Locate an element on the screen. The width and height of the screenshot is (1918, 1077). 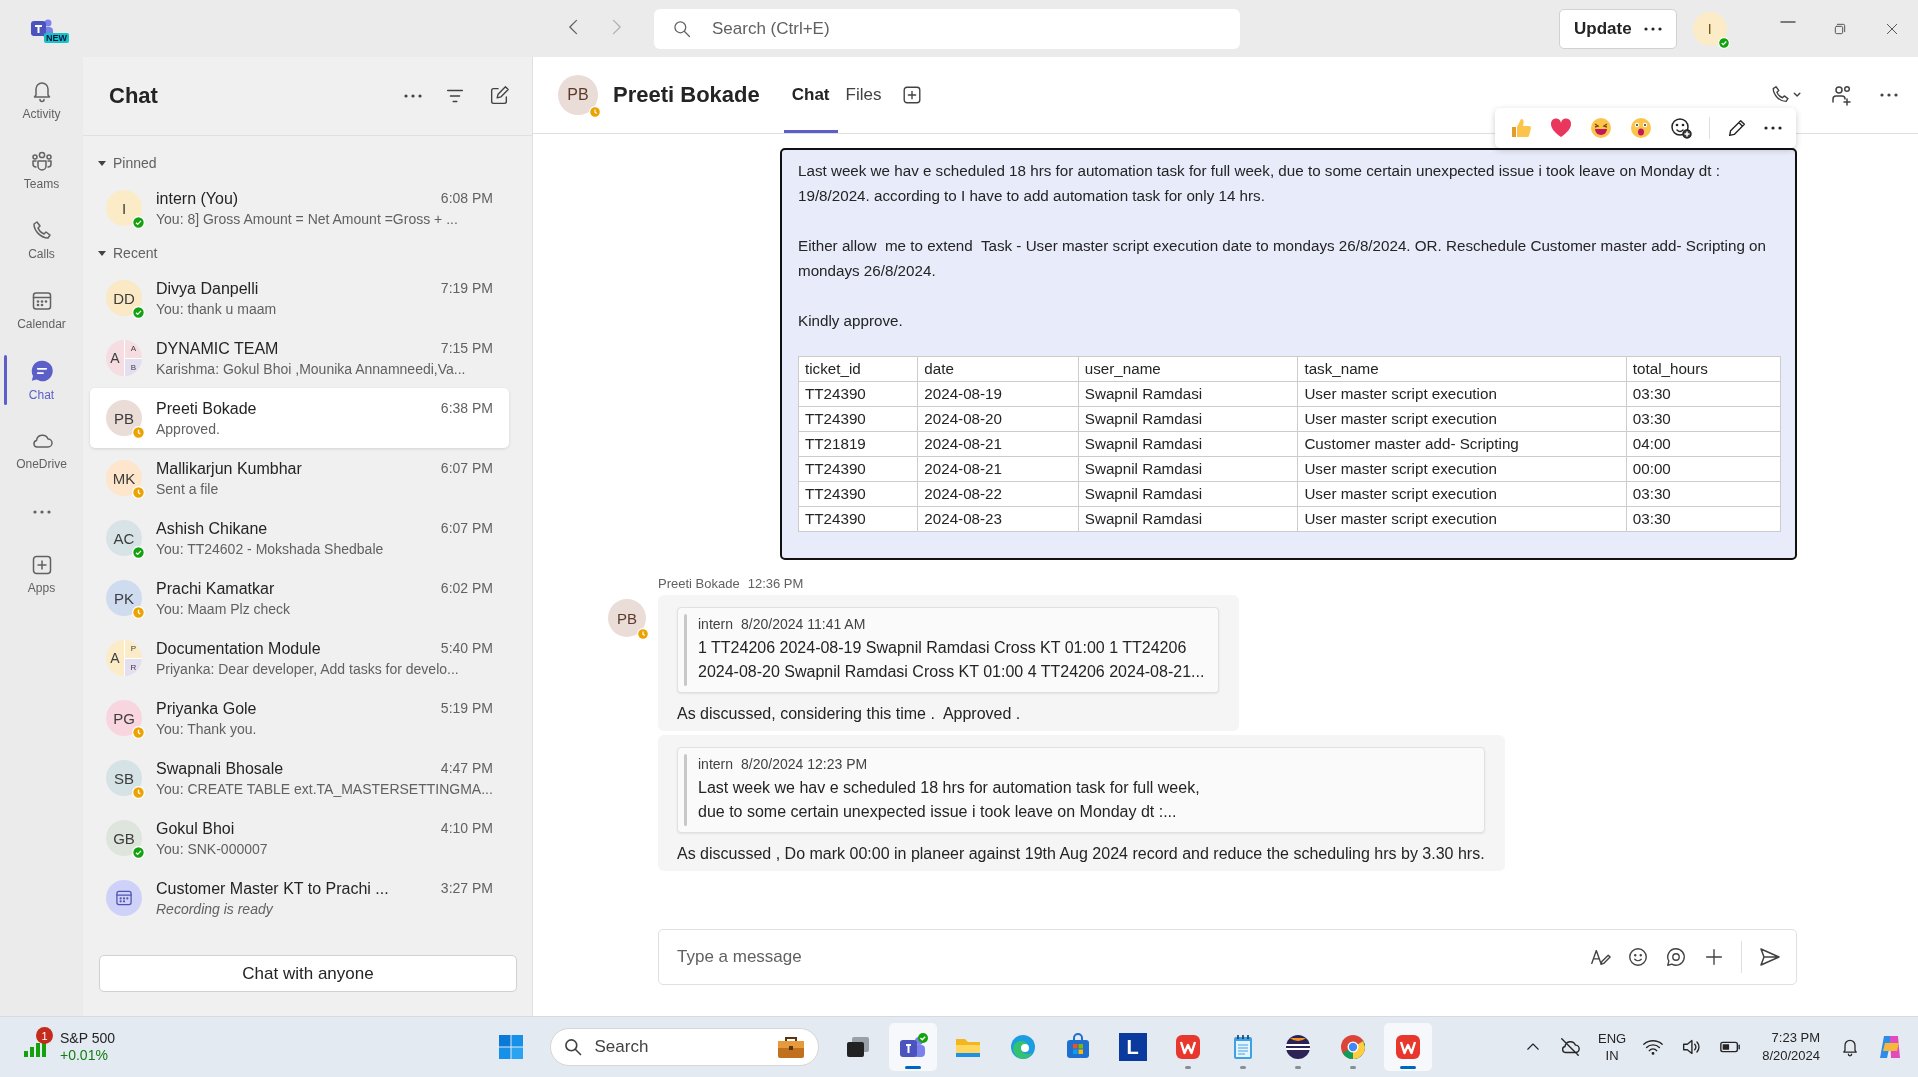
widget-value: +0.01% is located at coordinates (84, 1055).